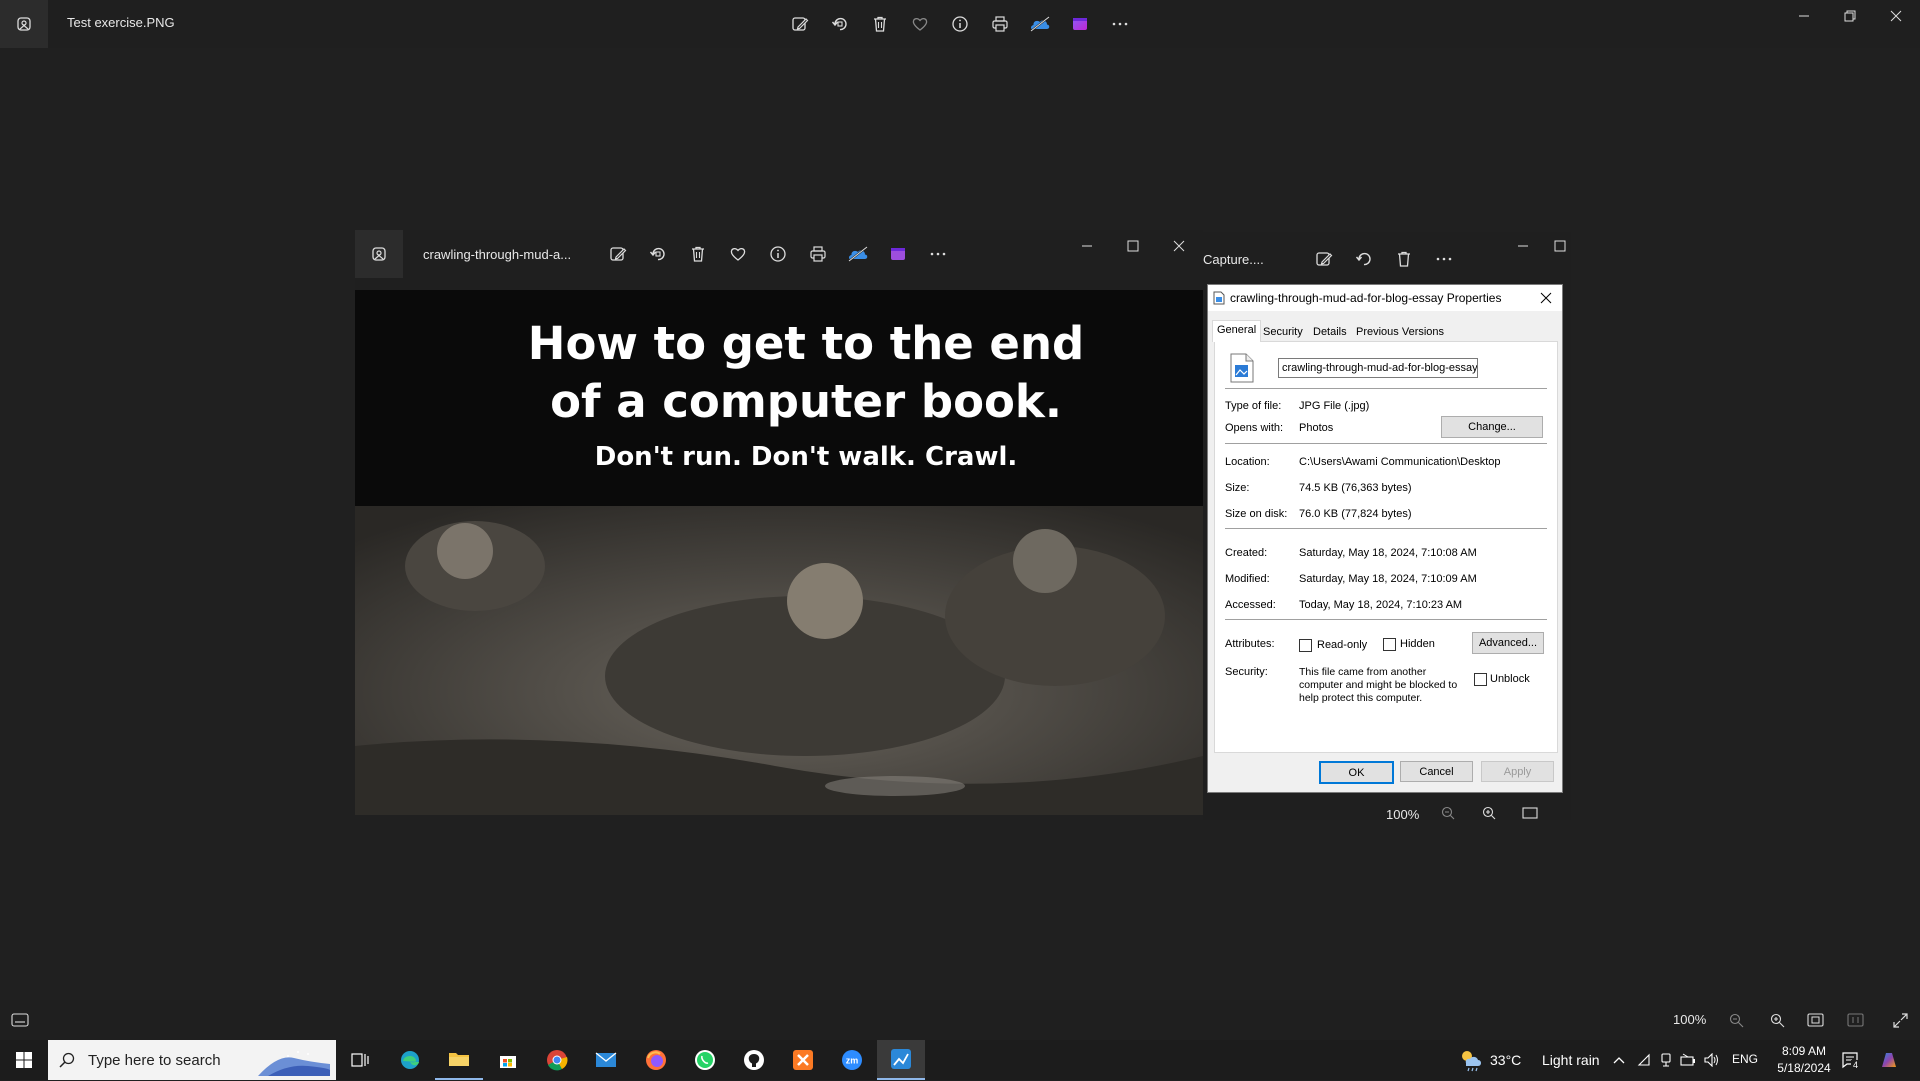 The image size is (1920, 1081). What do you see at coordinates (754, 1060) in the screenshot?
I see `github-icon` at bounding box center [754, 1060].